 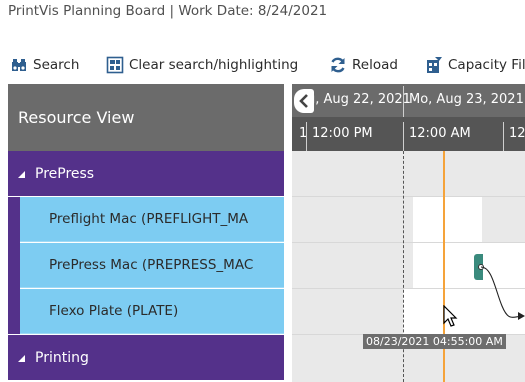 What do you see at coordinates (14, 265) in the screenshot?
I see `group-indent-strip` at bounding box center [14, 265].